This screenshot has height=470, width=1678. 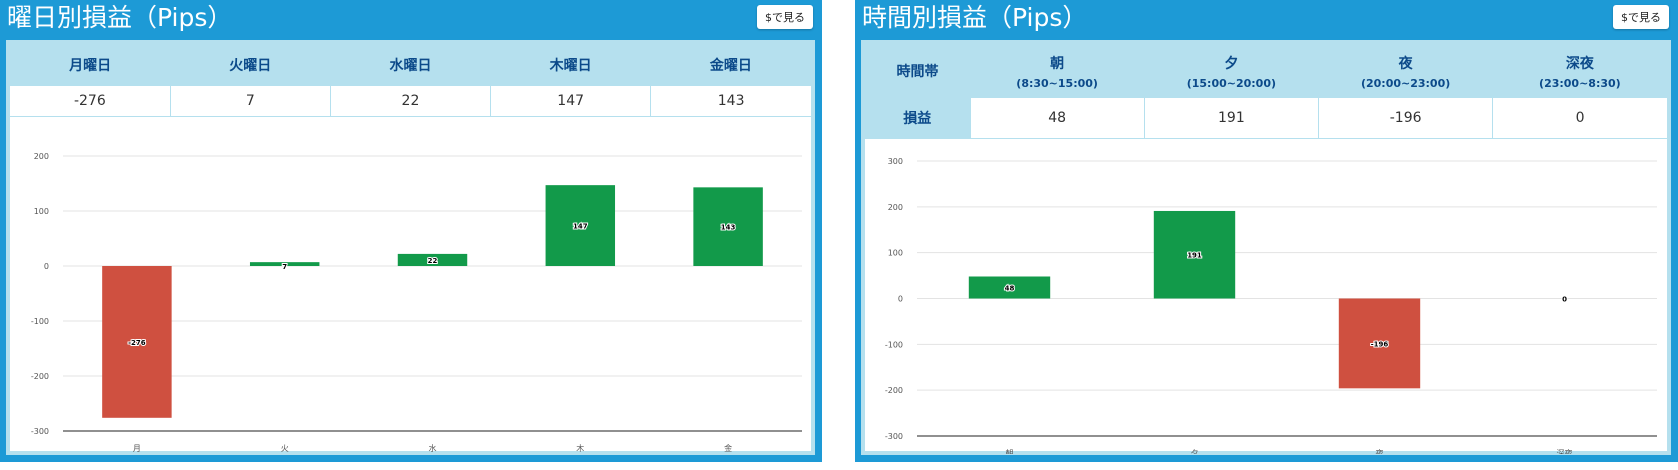 I want to click on value-friday: 143, so click(x=730, y=101).